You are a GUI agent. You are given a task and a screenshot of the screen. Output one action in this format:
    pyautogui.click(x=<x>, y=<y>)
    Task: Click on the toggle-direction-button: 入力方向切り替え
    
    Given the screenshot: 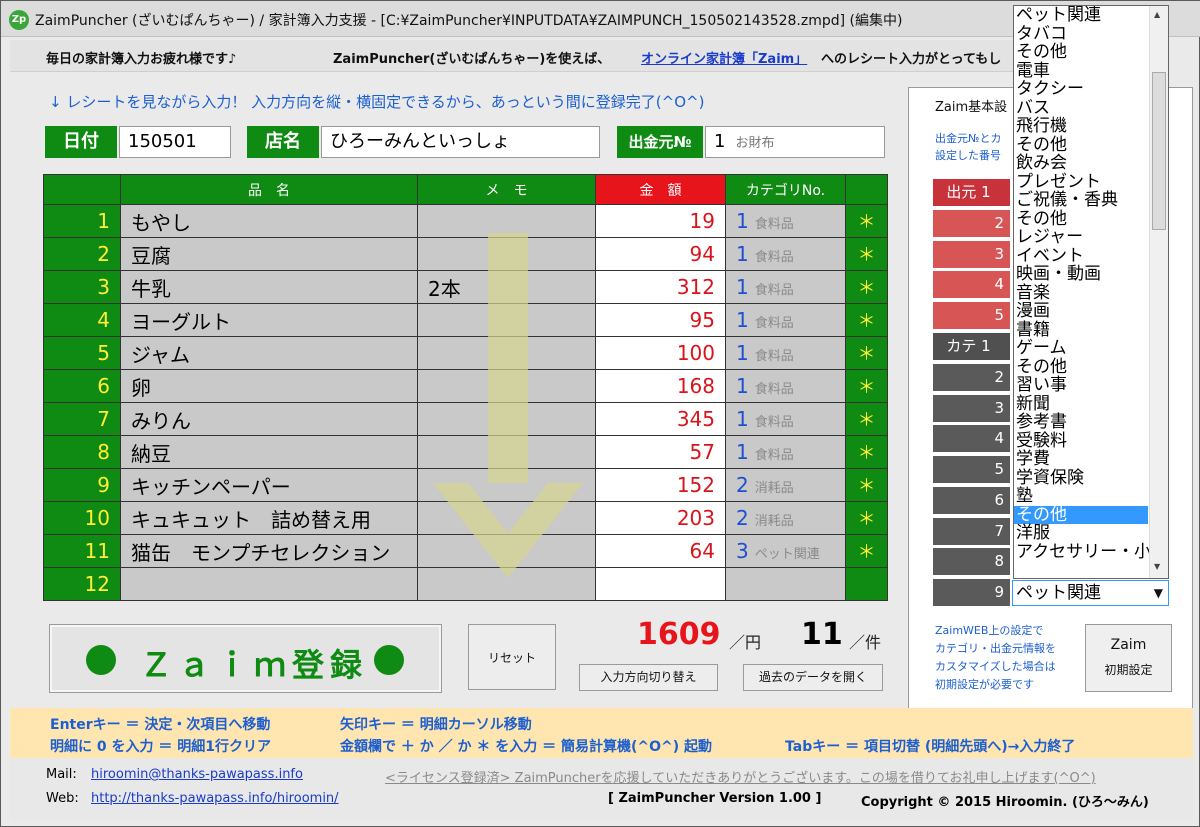 What is the action you would take?
    pyautogui.click(x=648, y=677)
    